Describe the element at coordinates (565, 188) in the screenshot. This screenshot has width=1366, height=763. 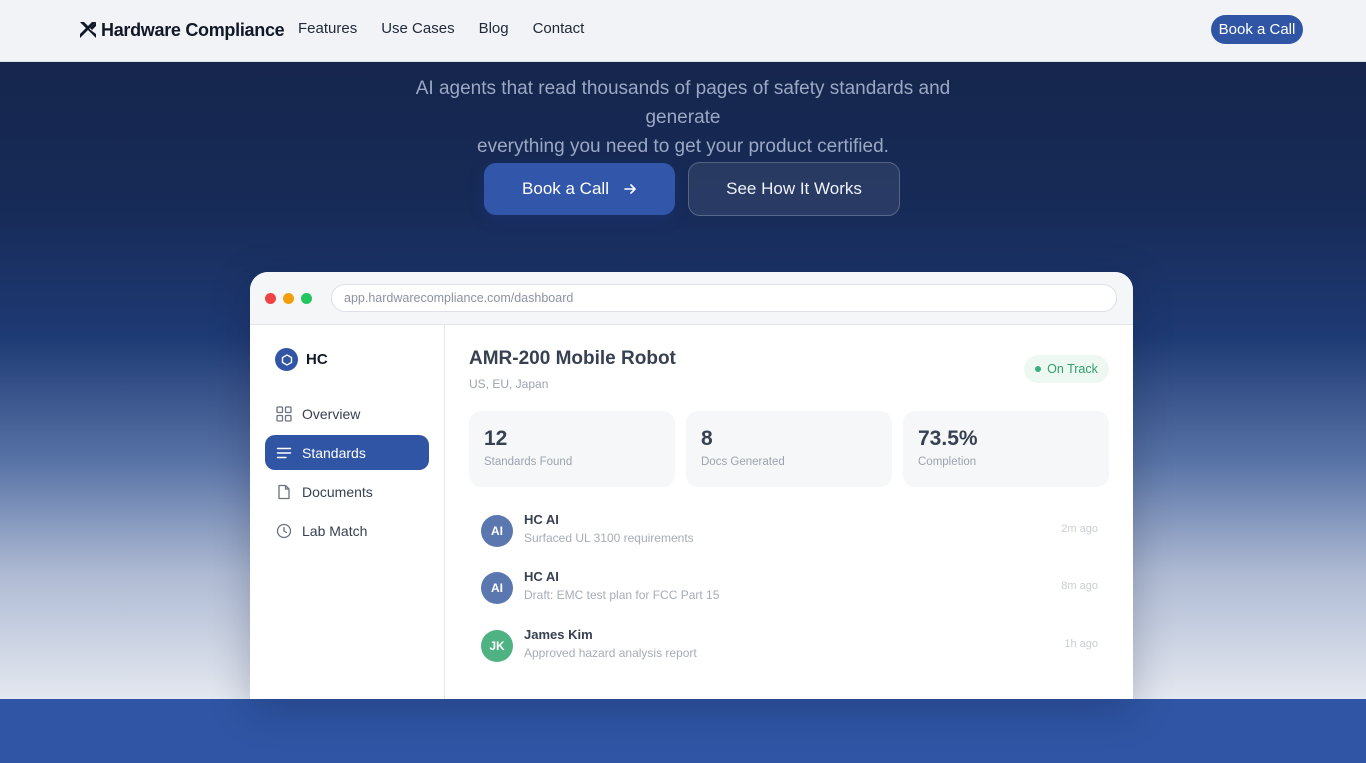
I see `book-call-label: Book a Call` at that location.